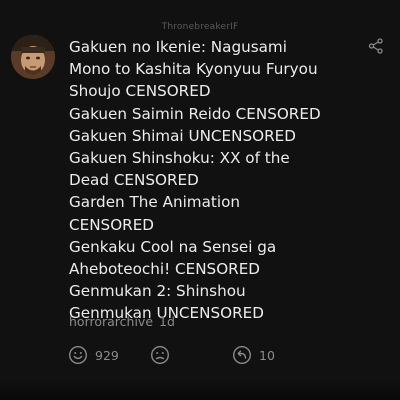 The image size is (400, 400). What do you see at coordinates (242, 355) in the screenshot?
I see `reply-icon` at bounding box center [242, 355].